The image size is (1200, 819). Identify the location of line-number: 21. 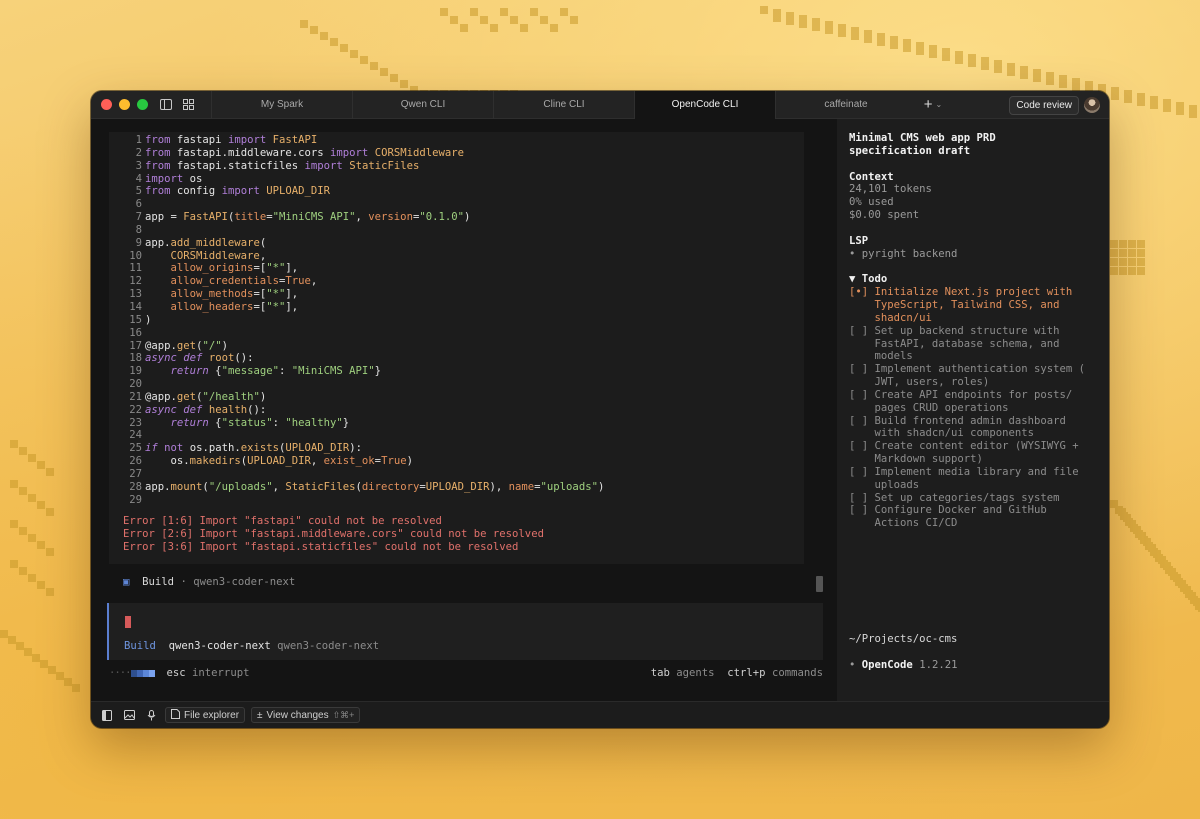
(135, 396).